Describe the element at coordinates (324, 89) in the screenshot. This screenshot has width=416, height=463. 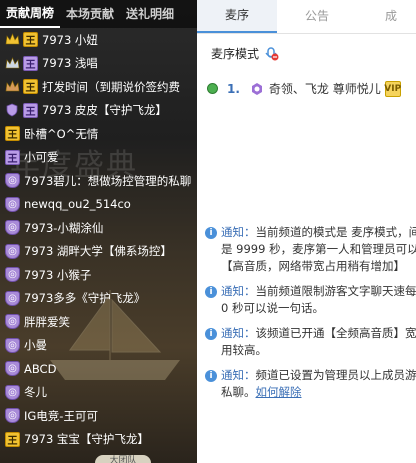
I see `queue-user-name: 奇领、飞龙 尊师悦儿` at that location.